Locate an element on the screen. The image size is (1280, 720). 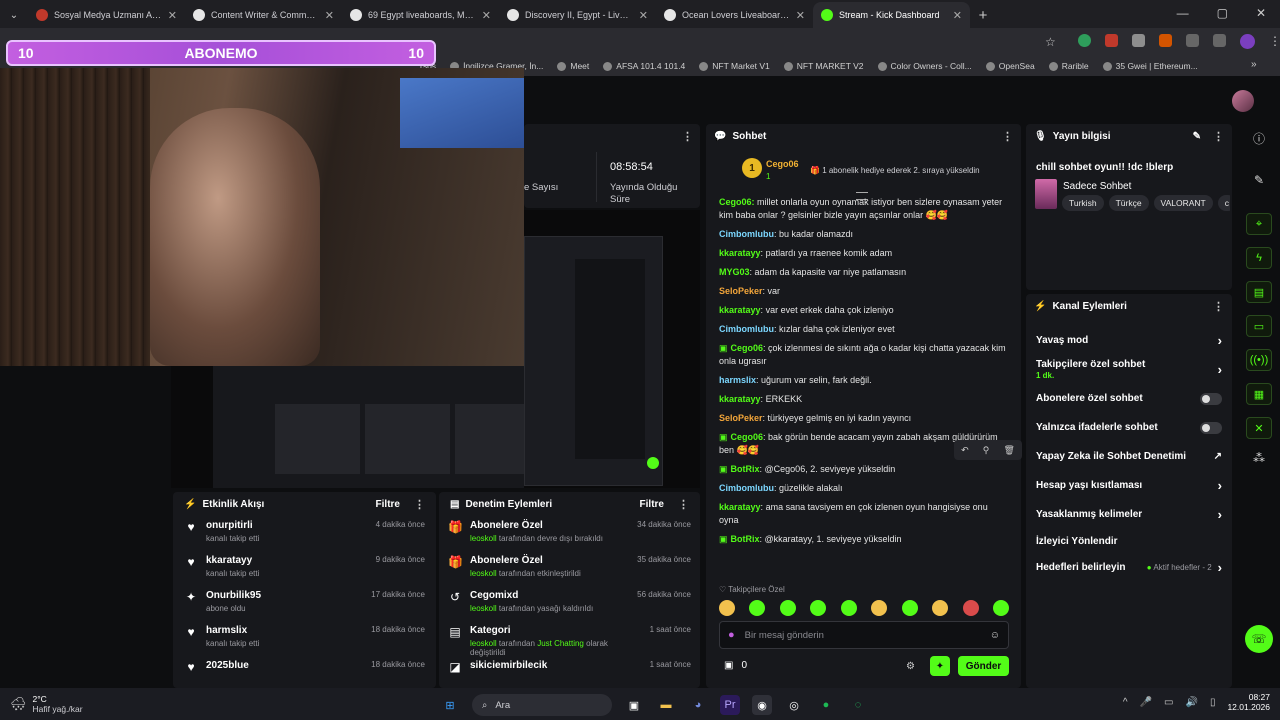
slow-mode-row: Yavaş mod › is located at coordinates (1129, 340).